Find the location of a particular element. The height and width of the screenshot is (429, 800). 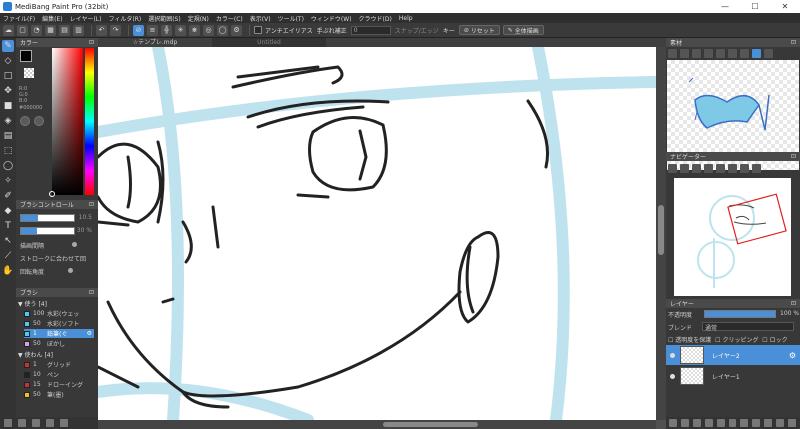

snap-off-icon: ⊘ is located at coordinates (138, 30).